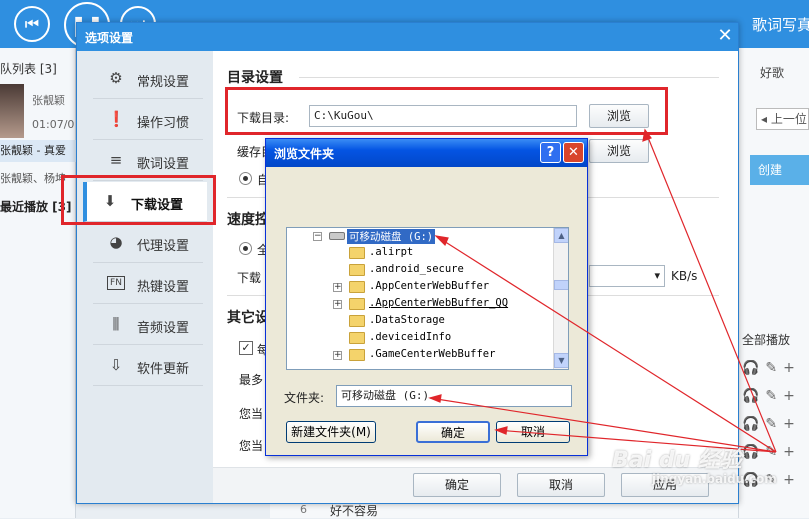 This screenshot has width=809, height=519. What do you see at coordinates (163, 287) in the screenshot?
I see `nav-label: 热键设置` at bounding box center [163, 287].